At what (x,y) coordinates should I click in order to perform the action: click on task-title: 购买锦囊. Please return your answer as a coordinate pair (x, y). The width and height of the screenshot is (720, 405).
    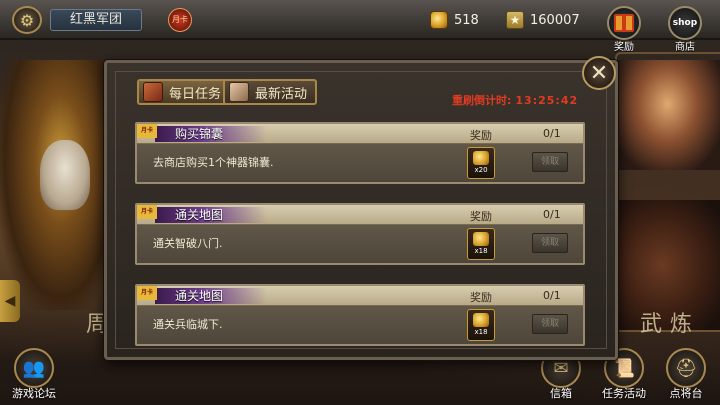
    Looking at the image, I should click on (199, 134).